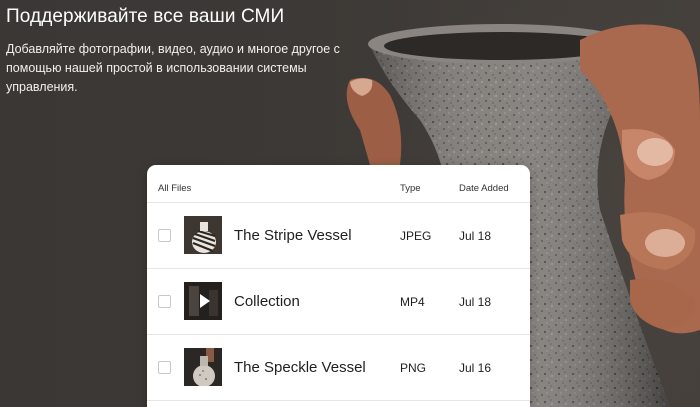  What do you see at coordinates (338, 184) in the screenshot?
I see `table-header: All Files Type Date Added` at bounding box center [338, 184].